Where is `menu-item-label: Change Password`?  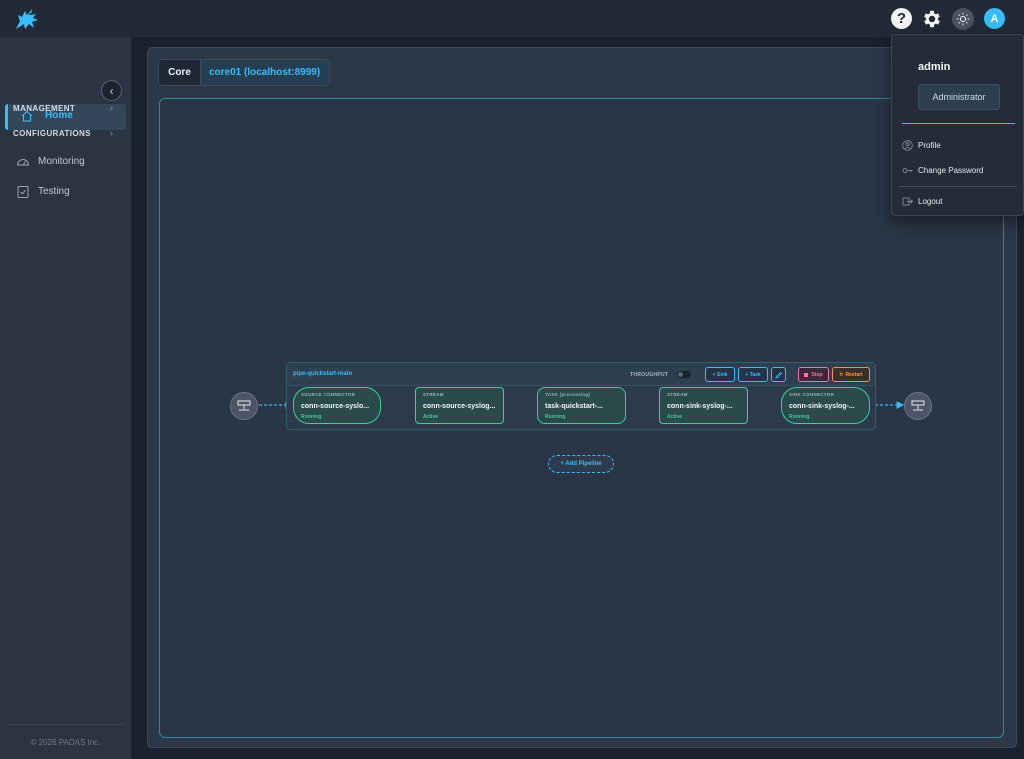 menu-item-label: Change Password is located at coordinates (951, 170).